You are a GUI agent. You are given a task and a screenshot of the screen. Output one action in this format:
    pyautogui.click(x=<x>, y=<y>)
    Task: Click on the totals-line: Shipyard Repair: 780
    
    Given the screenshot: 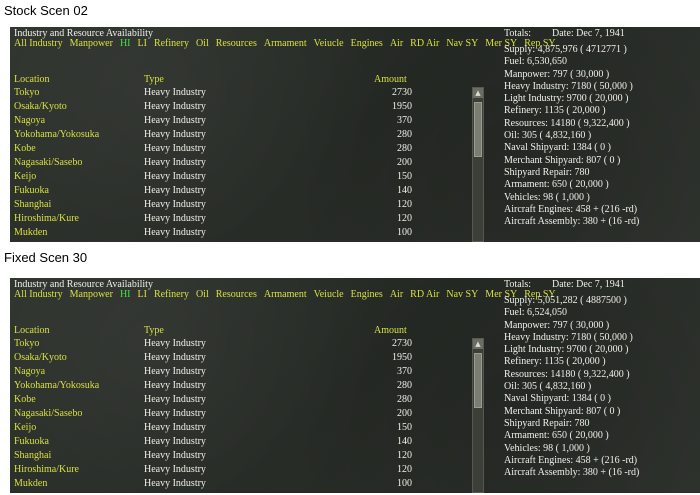 What is the action you would take?
    pyautogui.click(x=547, y=172)
    